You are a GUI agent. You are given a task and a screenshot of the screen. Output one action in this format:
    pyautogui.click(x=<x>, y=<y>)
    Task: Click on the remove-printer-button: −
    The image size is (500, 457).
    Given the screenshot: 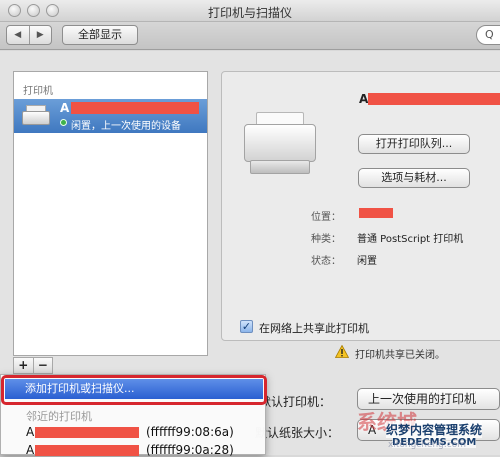 What is the action you would take?
    pyautogui.click(x=43, y=365)
    